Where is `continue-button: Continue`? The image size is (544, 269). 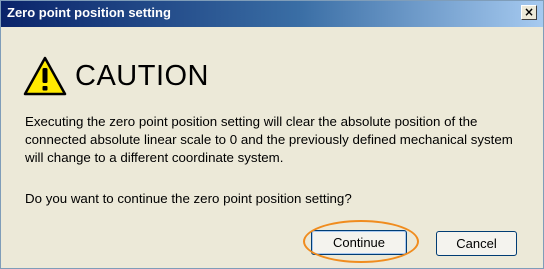 continue-button: Continue is located at coordinates (359, 242).